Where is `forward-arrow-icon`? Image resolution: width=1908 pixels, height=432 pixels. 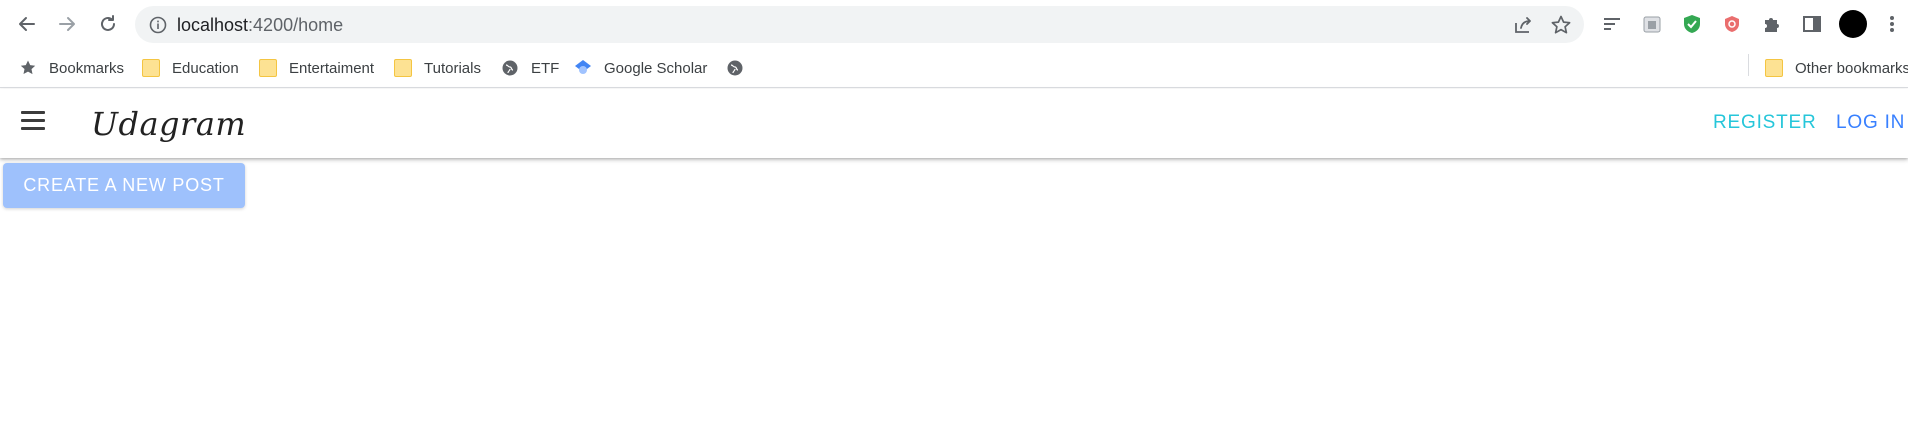
forward-arrow-icon is located at coordinates (67, 24).